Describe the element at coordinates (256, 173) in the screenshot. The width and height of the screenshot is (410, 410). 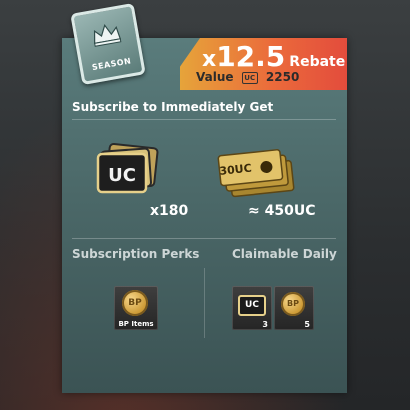
I see `uc-voucher-icon: 30UC` at that location.